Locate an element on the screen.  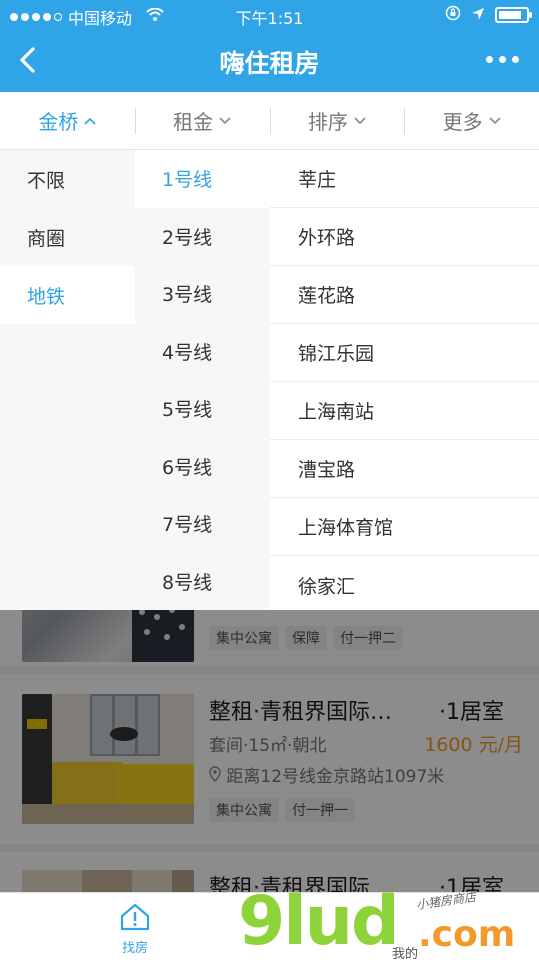
metro-line-list: 1号线 2号线 3号线 4号线 5号线 6号线 7号线 8号线 is located at coordinates (202, 380).